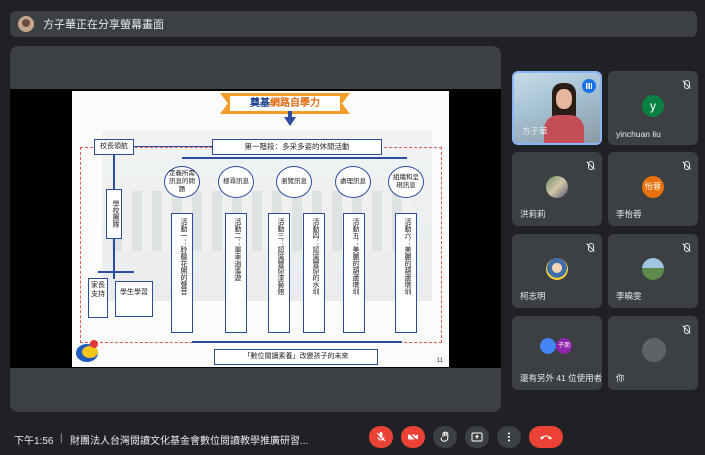 Image resolution: width=705 pixels, height=455 pixels. I want to click on participant-tile: 李曉雯, so click(653, 271).